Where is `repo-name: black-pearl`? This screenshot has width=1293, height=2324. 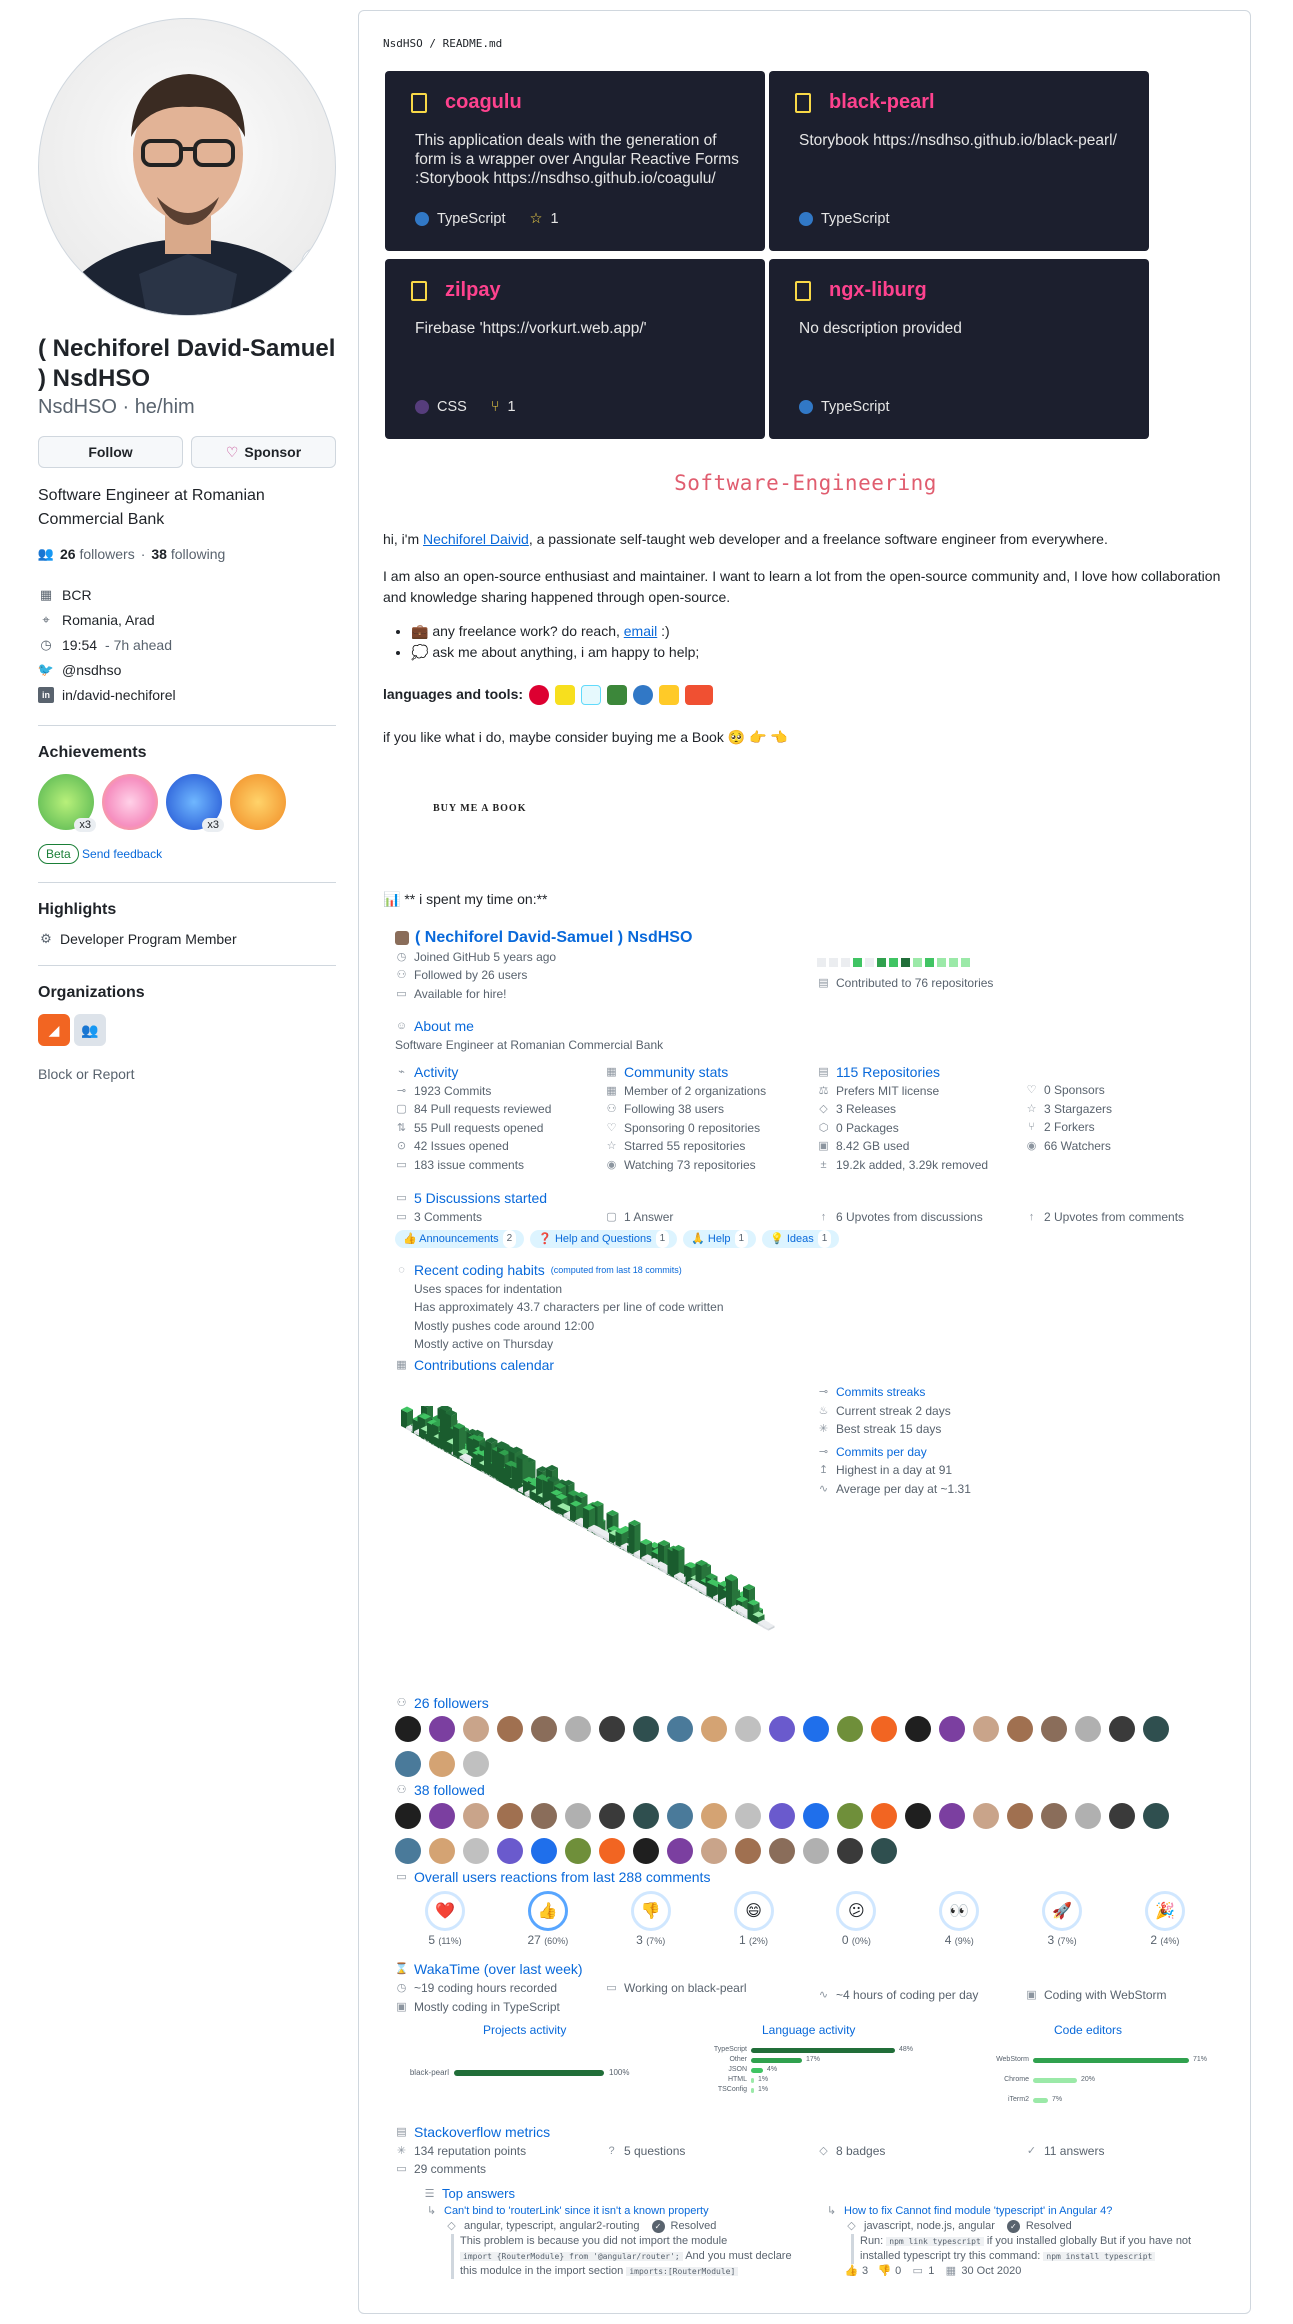 repo-name: black-pearl is located at coordinates (882, 102).